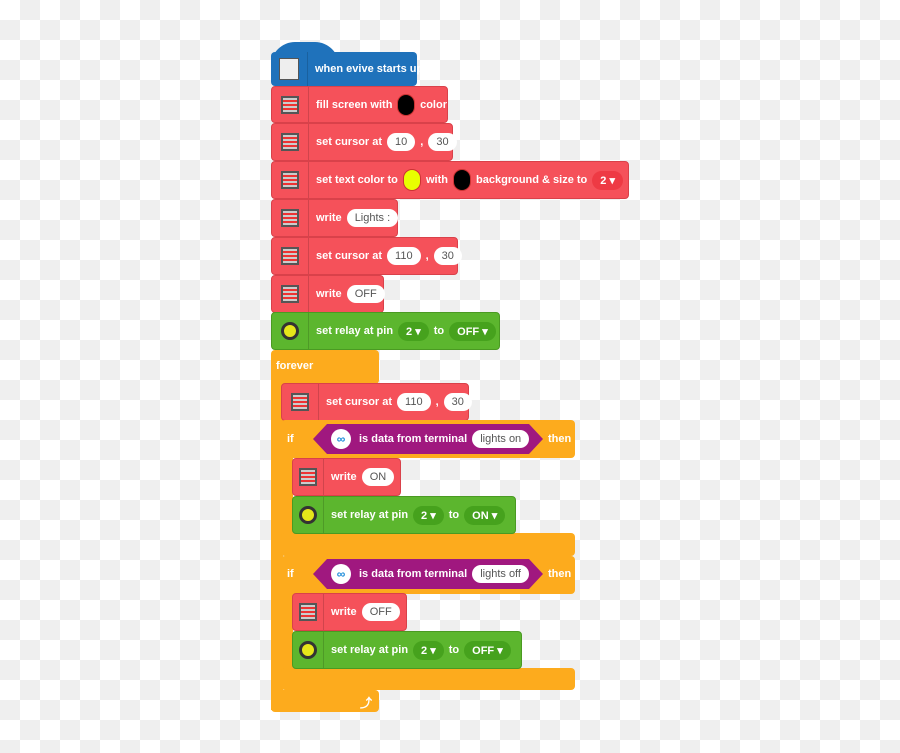 The height and width of the screenshot is (753, 900). I want to click on terminal-condition: ∞ is data from terminal lights on, so click(428, 439).